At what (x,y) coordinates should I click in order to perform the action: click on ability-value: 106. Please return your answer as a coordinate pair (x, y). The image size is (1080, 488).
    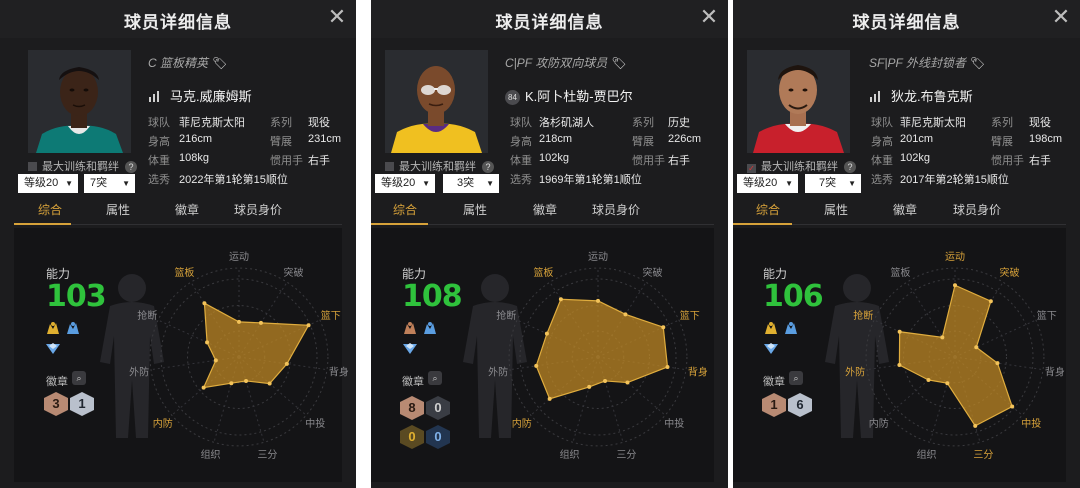
    Looking at the image, I should click on (793, 296).